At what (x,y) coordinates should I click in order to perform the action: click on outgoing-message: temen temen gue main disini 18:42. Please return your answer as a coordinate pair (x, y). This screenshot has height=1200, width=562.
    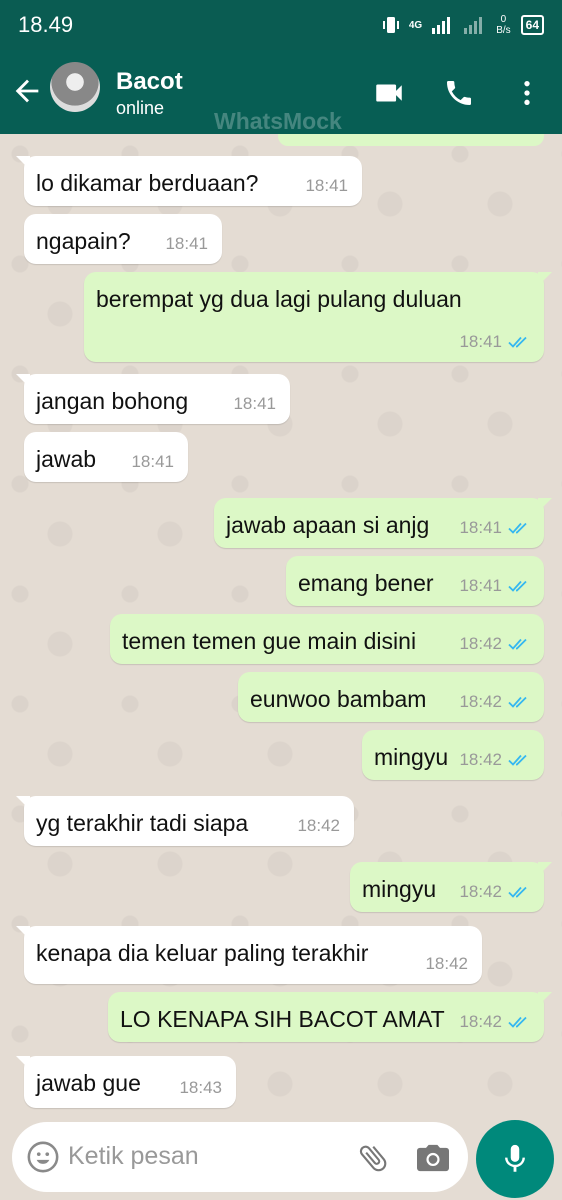
    Looking at the image, I should click on (327, 639).